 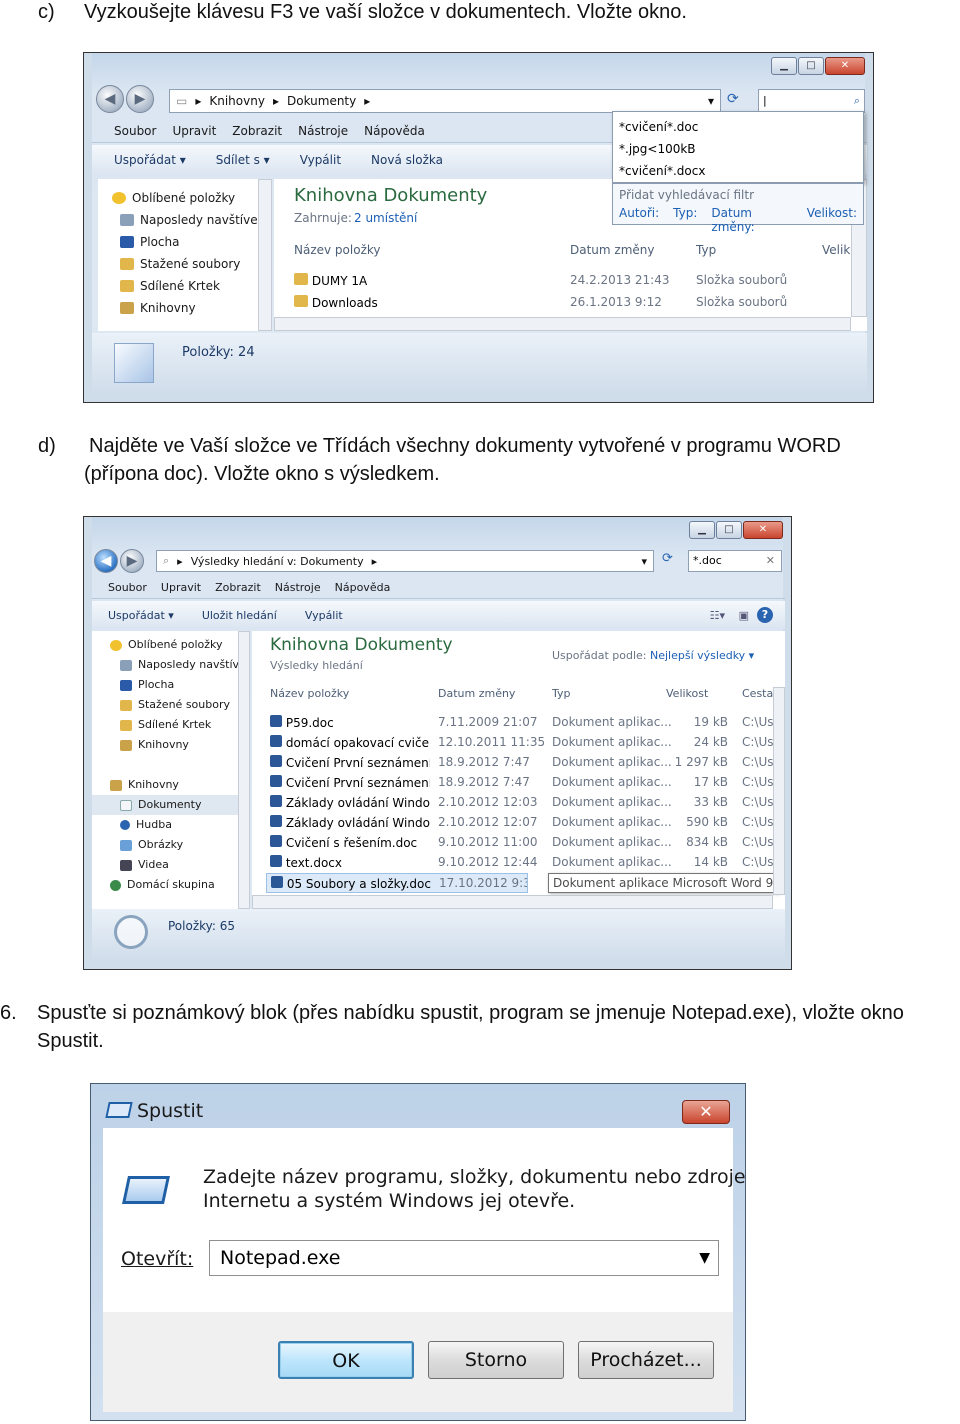 I want to click on open-combobox: Notepad.exe ▼, so click(x=464, y=1258).